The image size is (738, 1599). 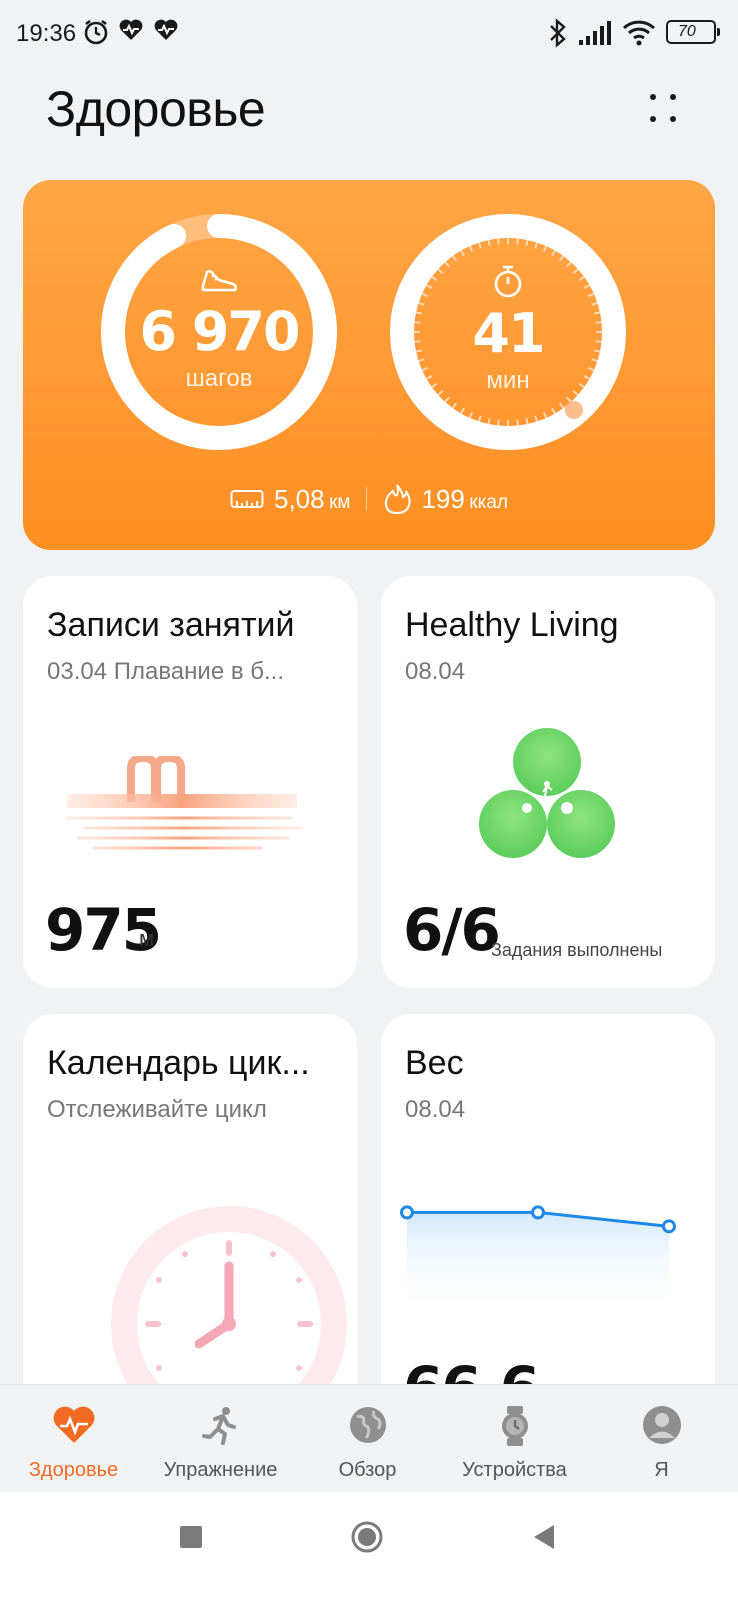 I want to click on steps-center: 6 970 шагов, so click(x=219, y=328).